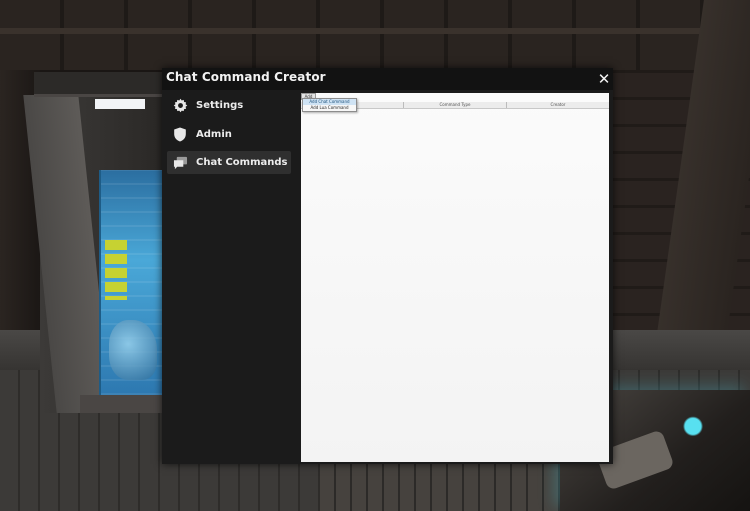  What do you see at coordinates (180, 106) in the screenshot?
I see `gear-icon` at bounding box center [180, 106].